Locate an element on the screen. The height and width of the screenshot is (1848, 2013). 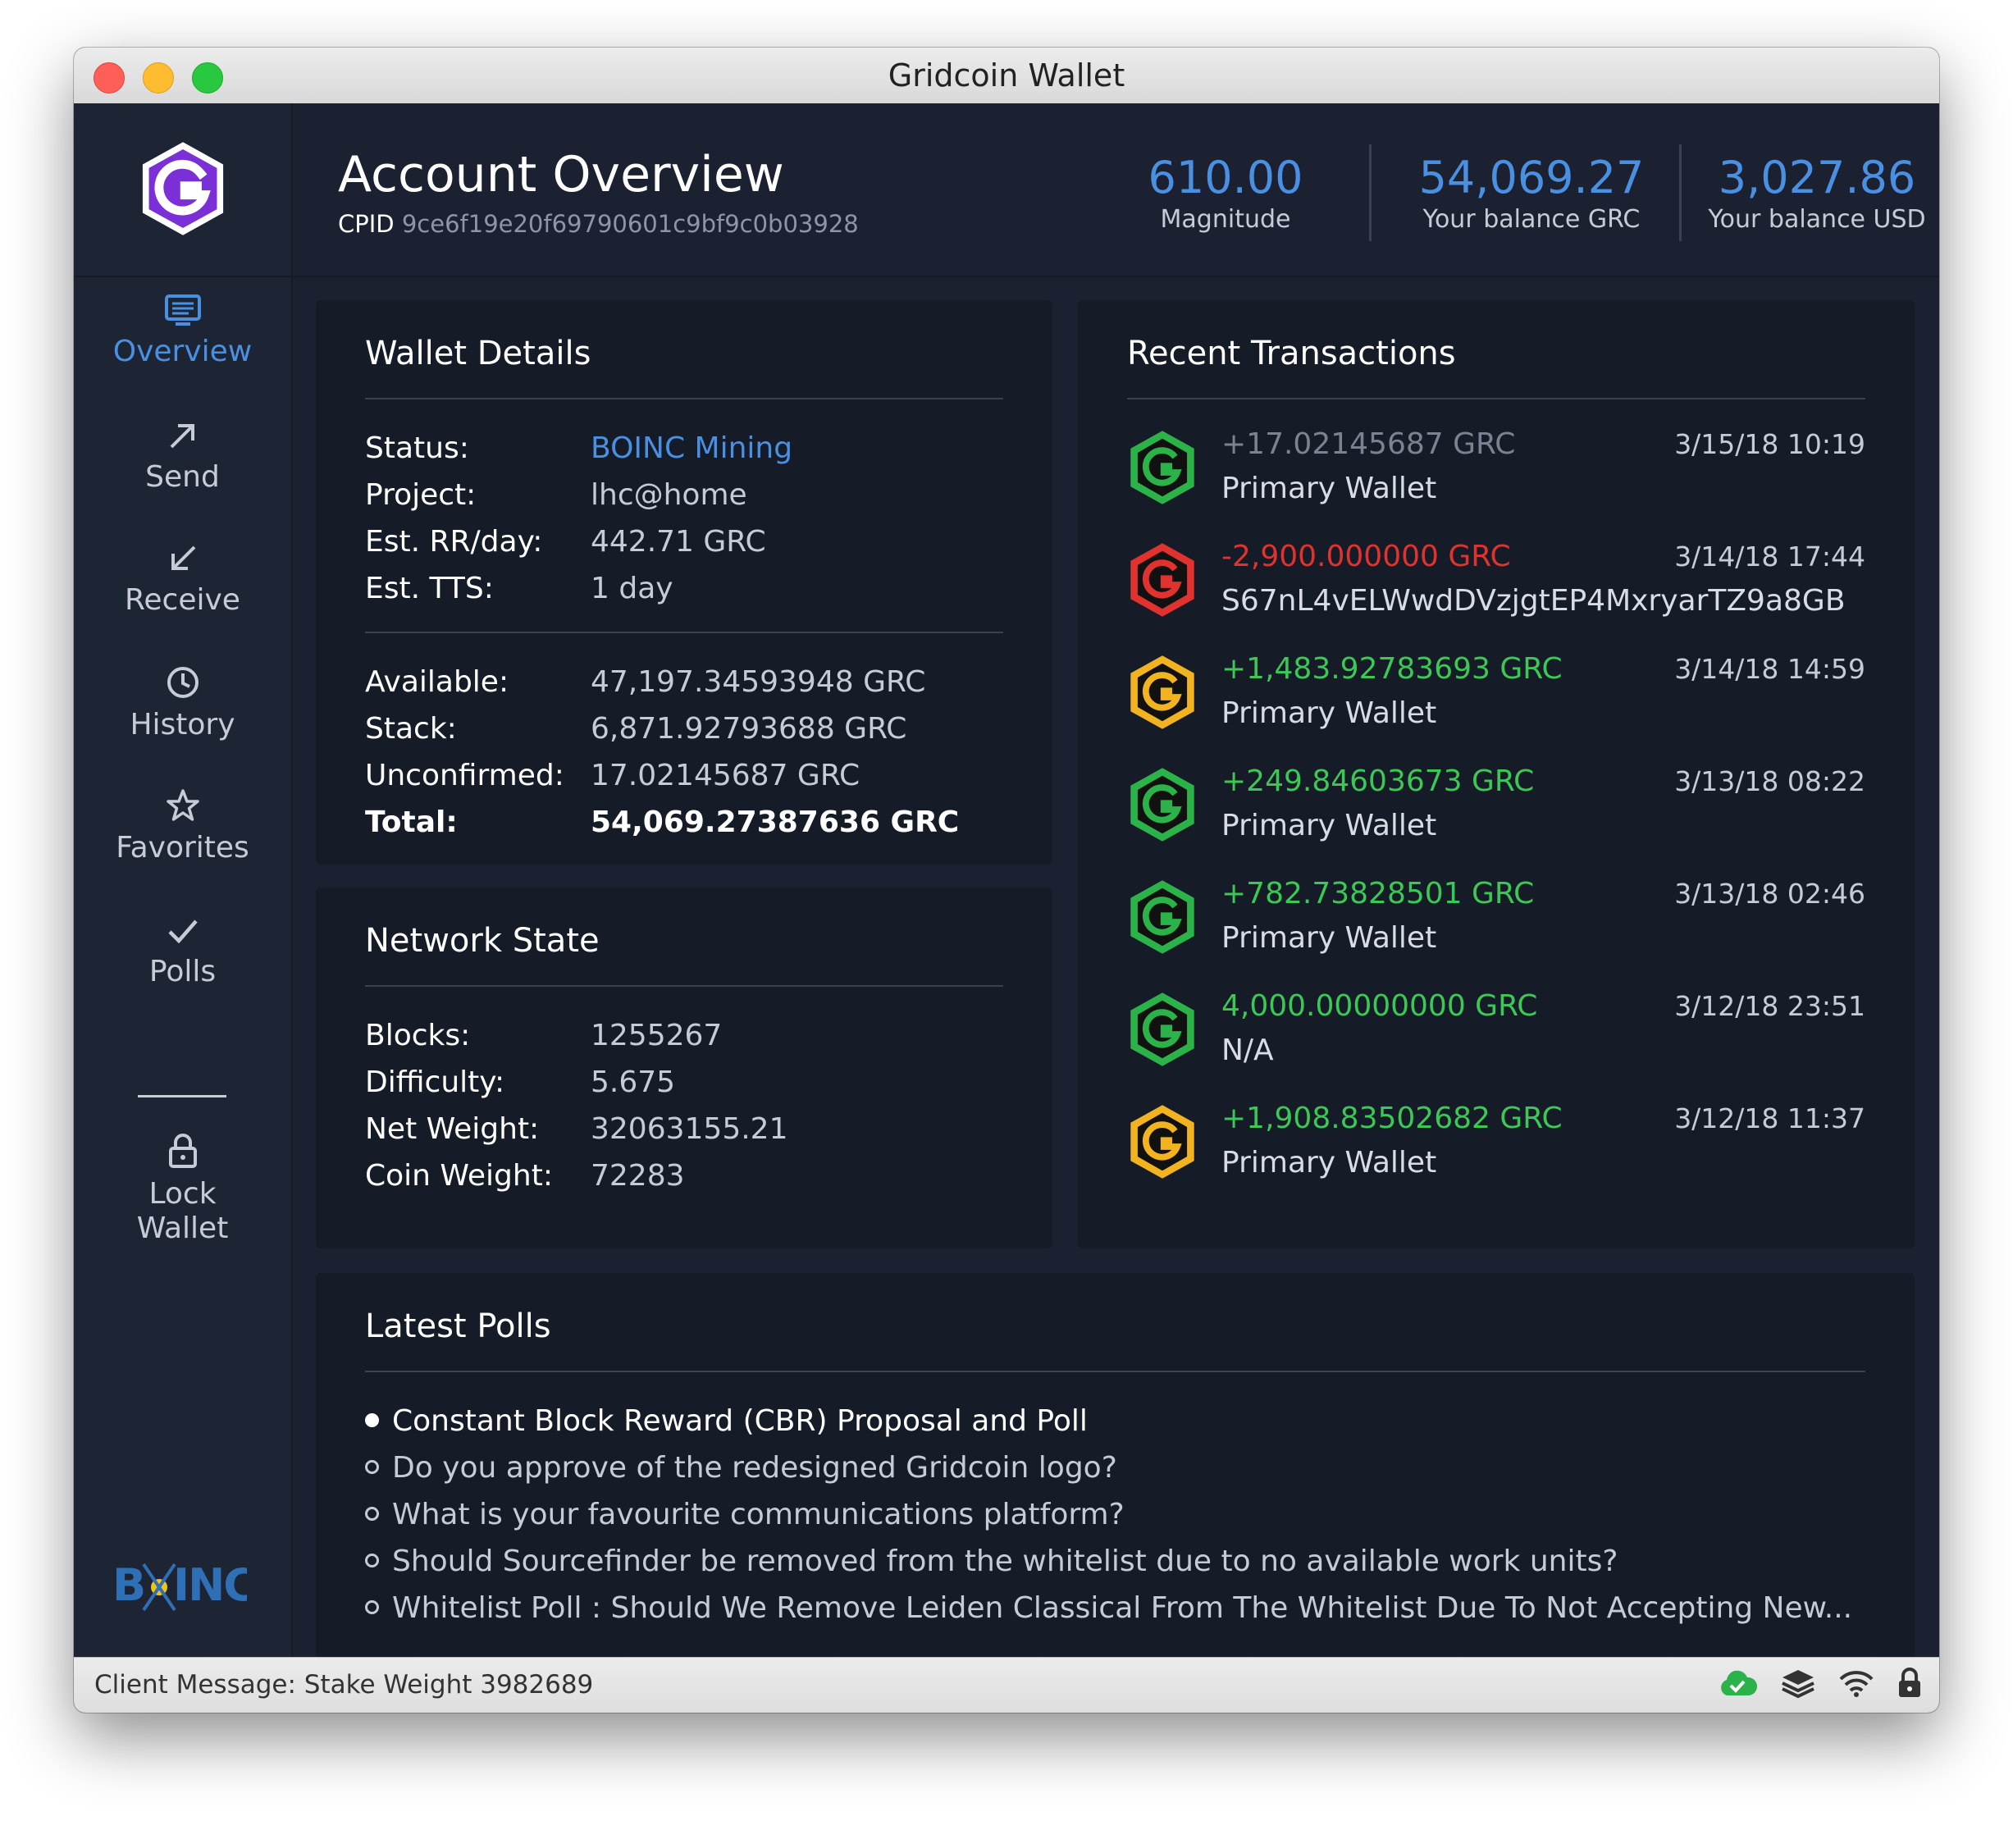
card-title: Recent Transactions is located at coordinates (1291, 353).